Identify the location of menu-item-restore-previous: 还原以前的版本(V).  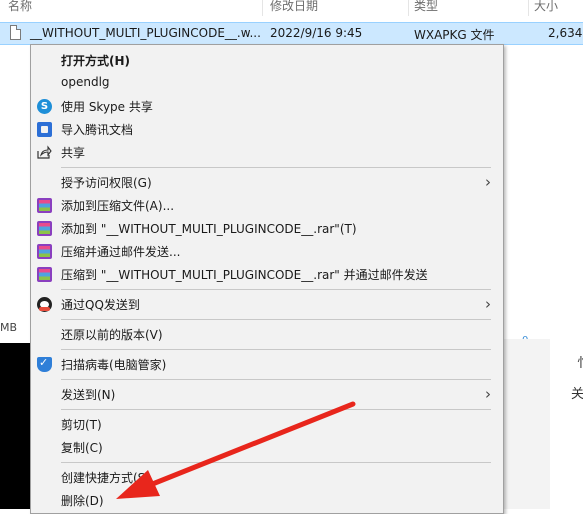
(267, 334).